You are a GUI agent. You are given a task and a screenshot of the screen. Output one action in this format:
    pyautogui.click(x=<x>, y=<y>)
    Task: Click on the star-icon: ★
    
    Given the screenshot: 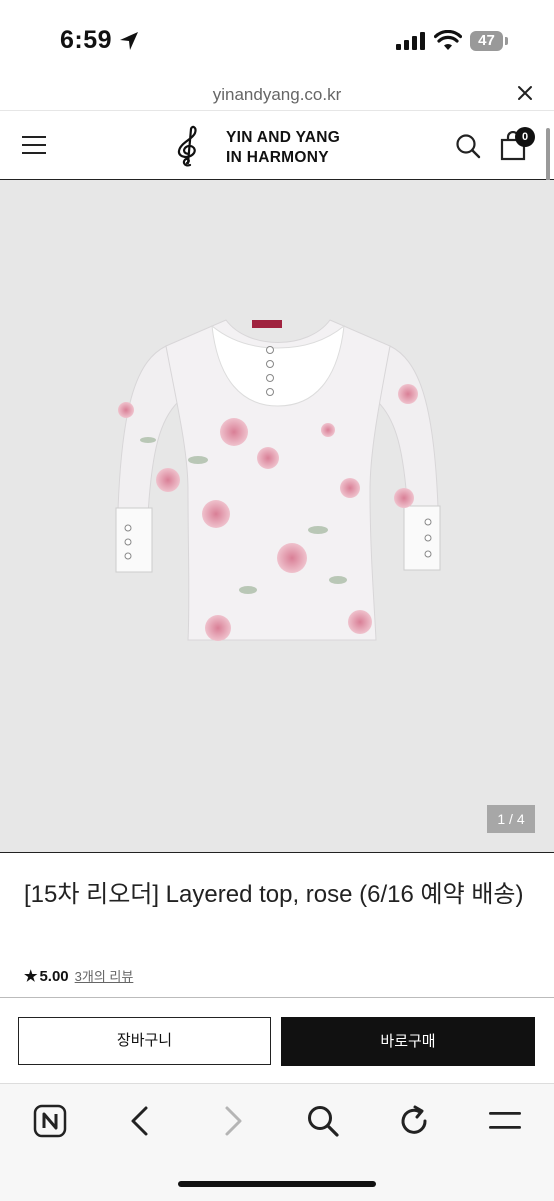 What is the action you would take?
    pyautogui.click(x=31, y=976)
    